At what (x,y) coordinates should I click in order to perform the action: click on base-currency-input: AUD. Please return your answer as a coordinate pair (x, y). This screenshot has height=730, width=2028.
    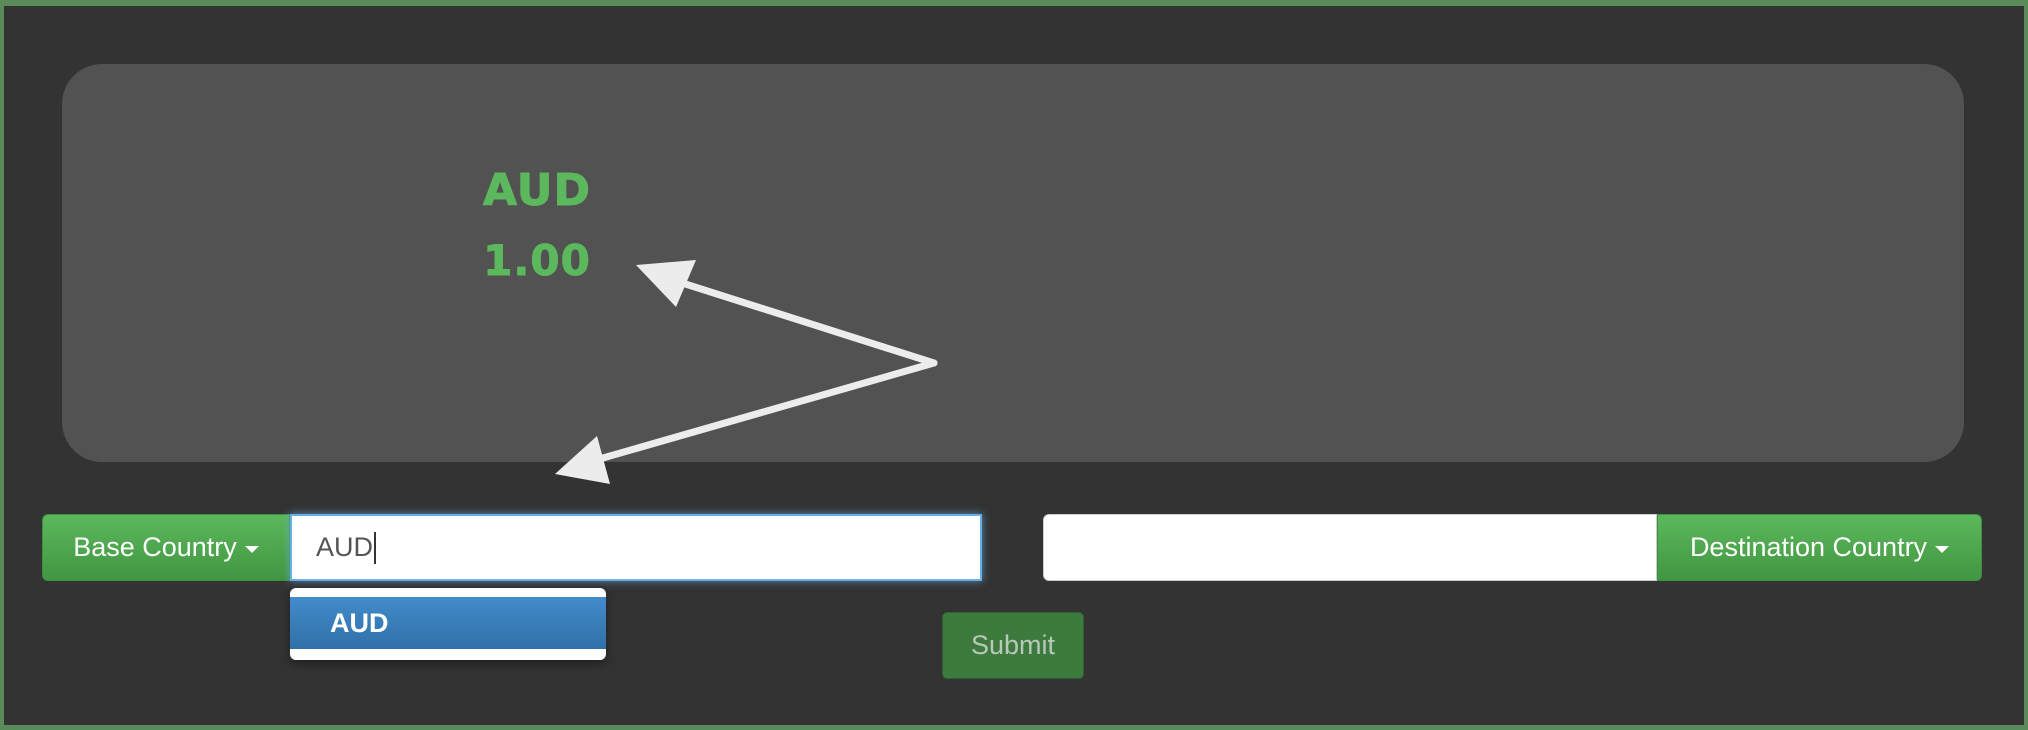
    Looking at the image, I should click on (636, 547).